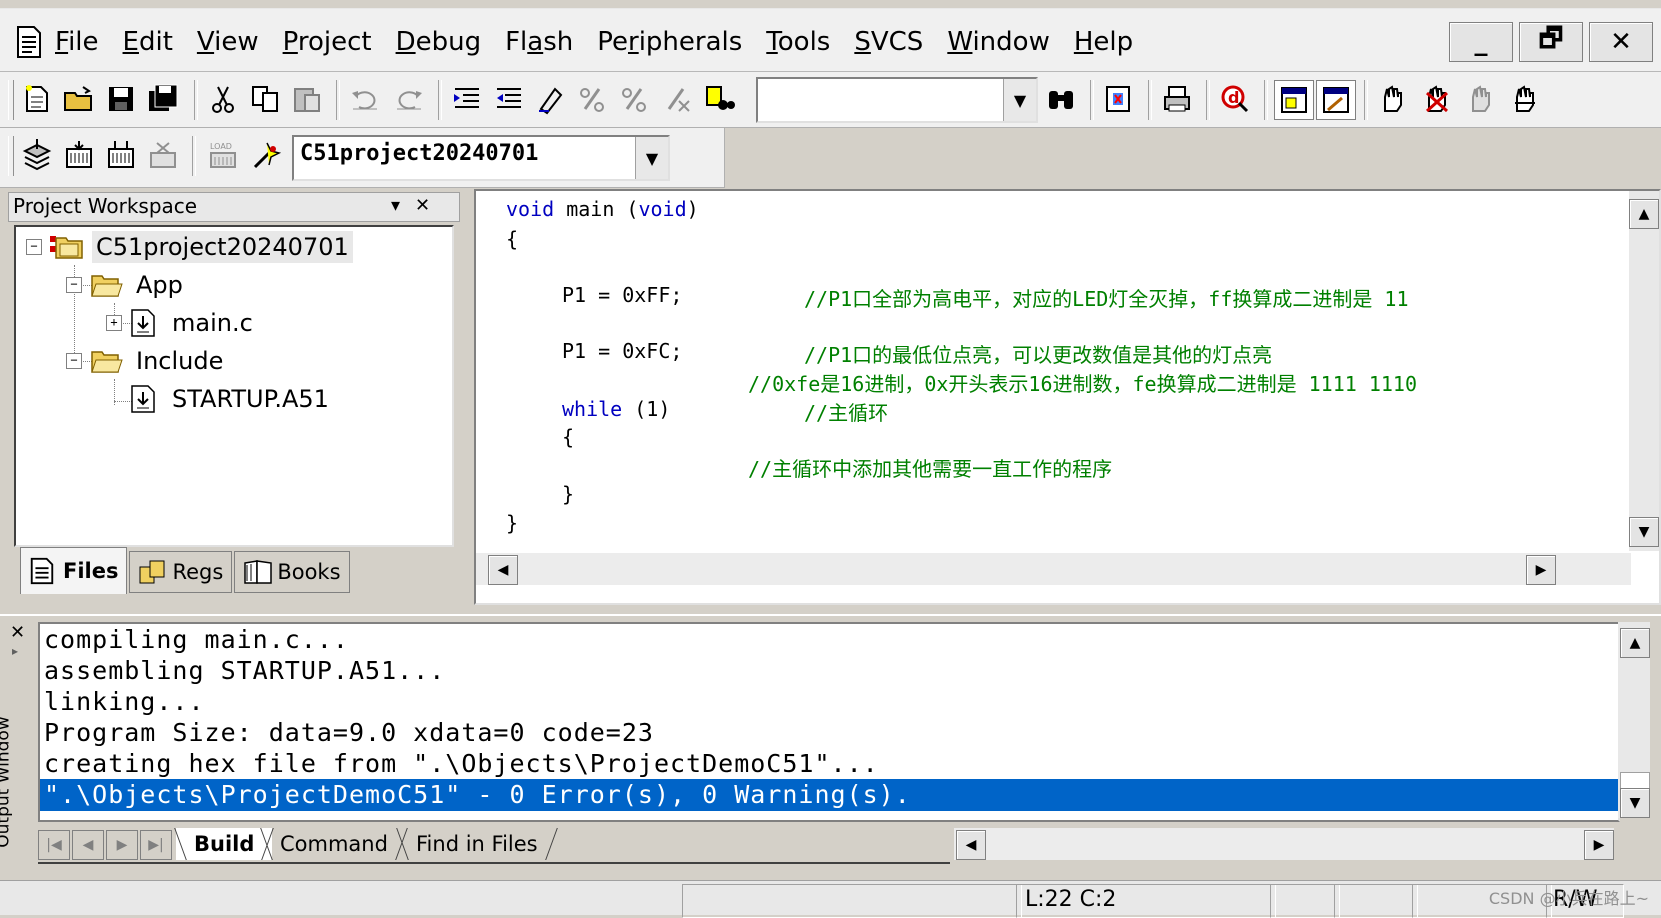 The width and height of the screenshot is (1661, 918). What do you see at coordinates (1108, 42) in the screenshot?
I see `menu-help: Help` at bounding box center [1108, 42].